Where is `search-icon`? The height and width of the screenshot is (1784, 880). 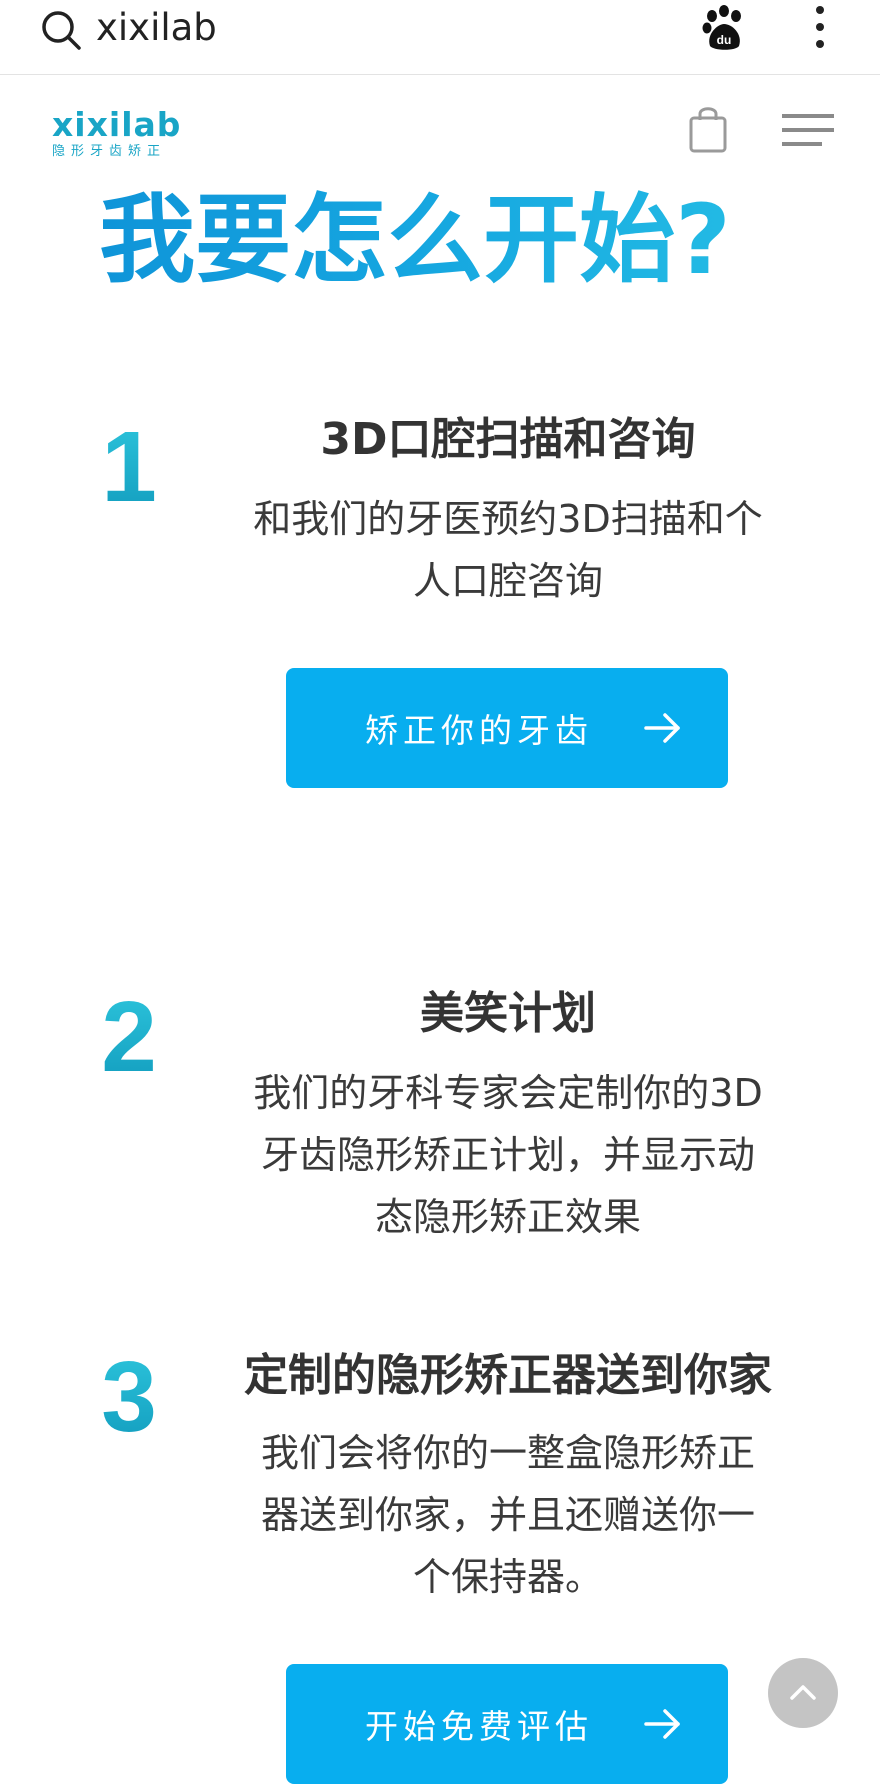 search-icon is located at coordinates (62, 30).